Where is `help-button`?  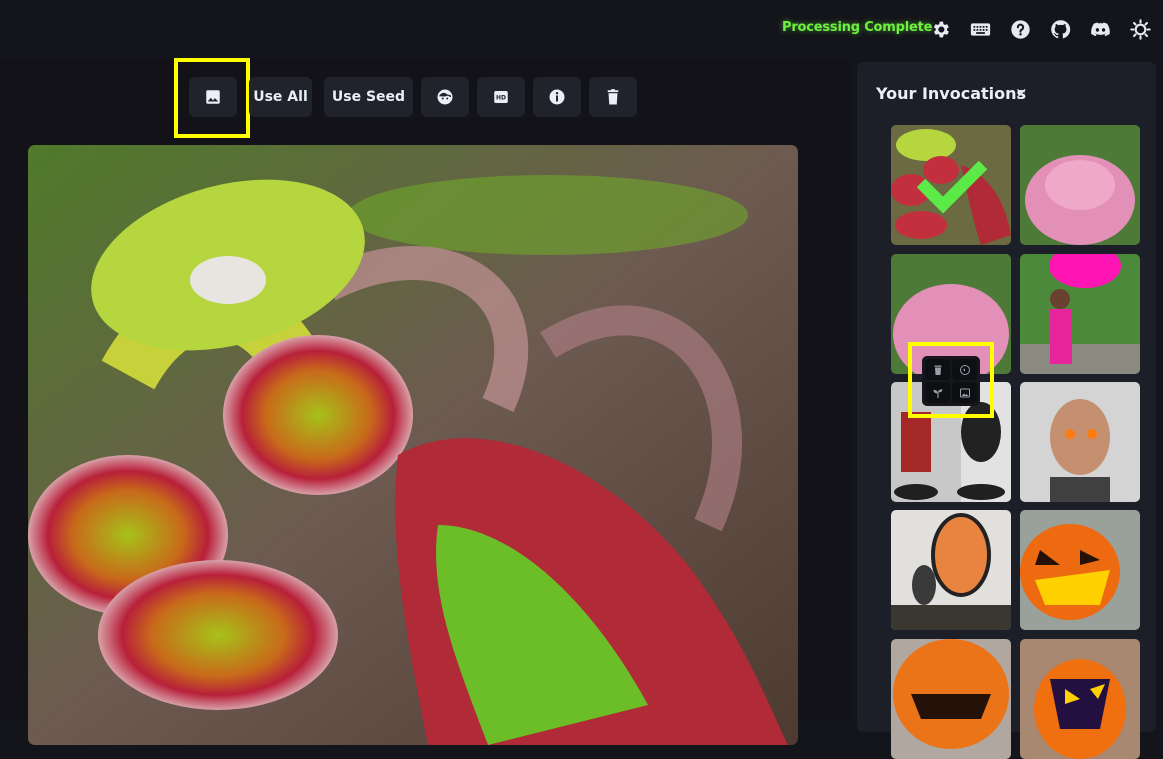
help-button is located at coordinates (1020, 29).